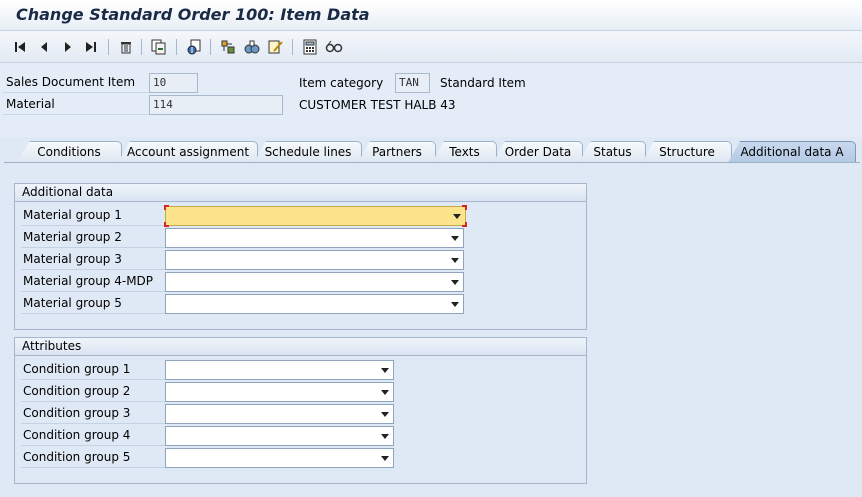  I want to click on page-title: Change Standard Order 100: Item Data, so click(193, 14).